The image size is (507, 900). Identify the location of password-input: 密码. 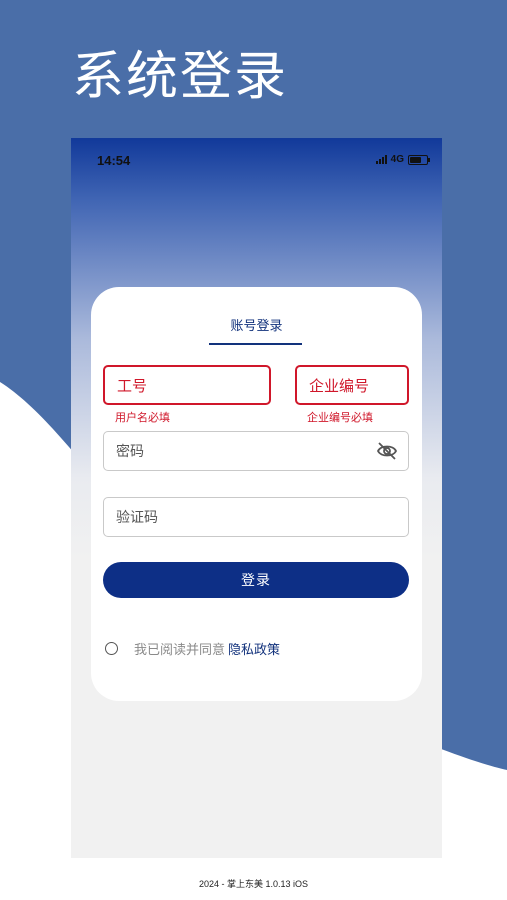
(256, 451).